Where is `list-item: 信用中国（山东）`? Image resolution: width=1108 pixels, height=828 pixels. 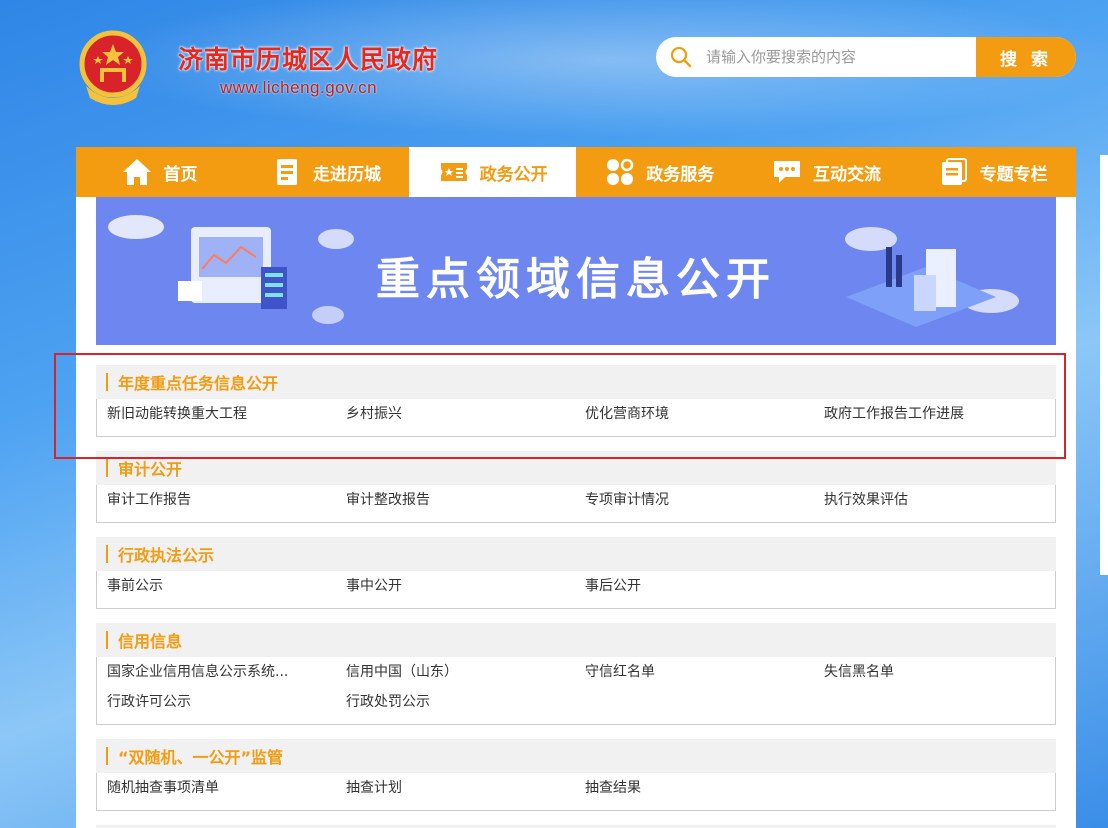
list-item: 信用中国（山东） is located at coordinates (455, 674).